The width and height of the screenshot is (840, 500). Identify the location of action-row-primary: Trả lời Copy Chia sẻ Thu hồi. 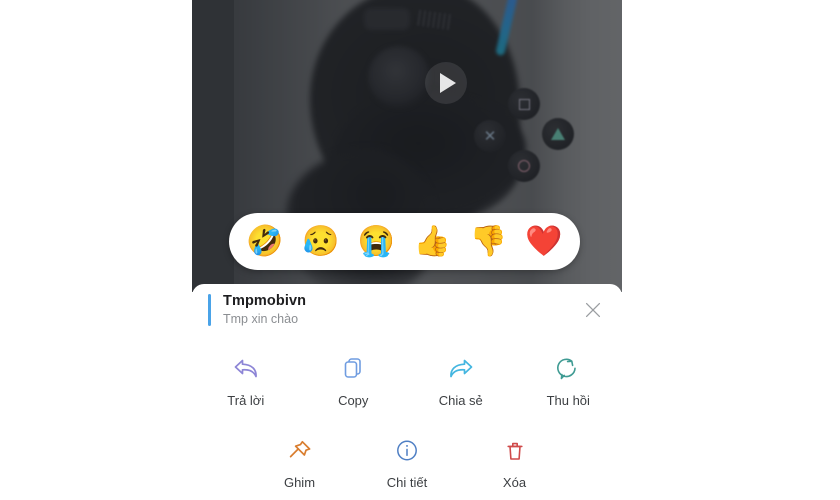
(407, 378).